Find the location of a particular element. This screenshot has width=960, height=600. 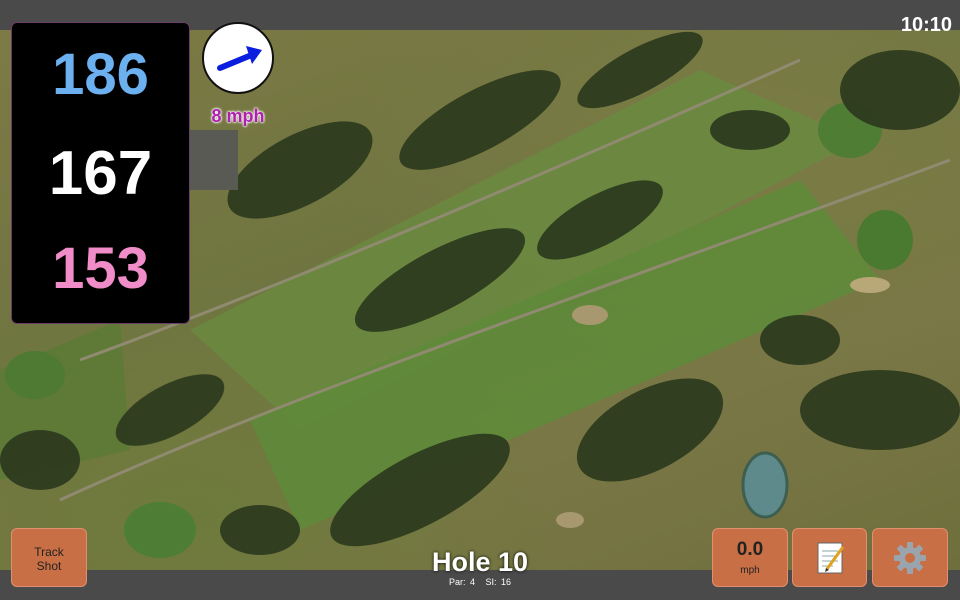

distance-panel: 186 167 153 is located at coordinates (100, 173).